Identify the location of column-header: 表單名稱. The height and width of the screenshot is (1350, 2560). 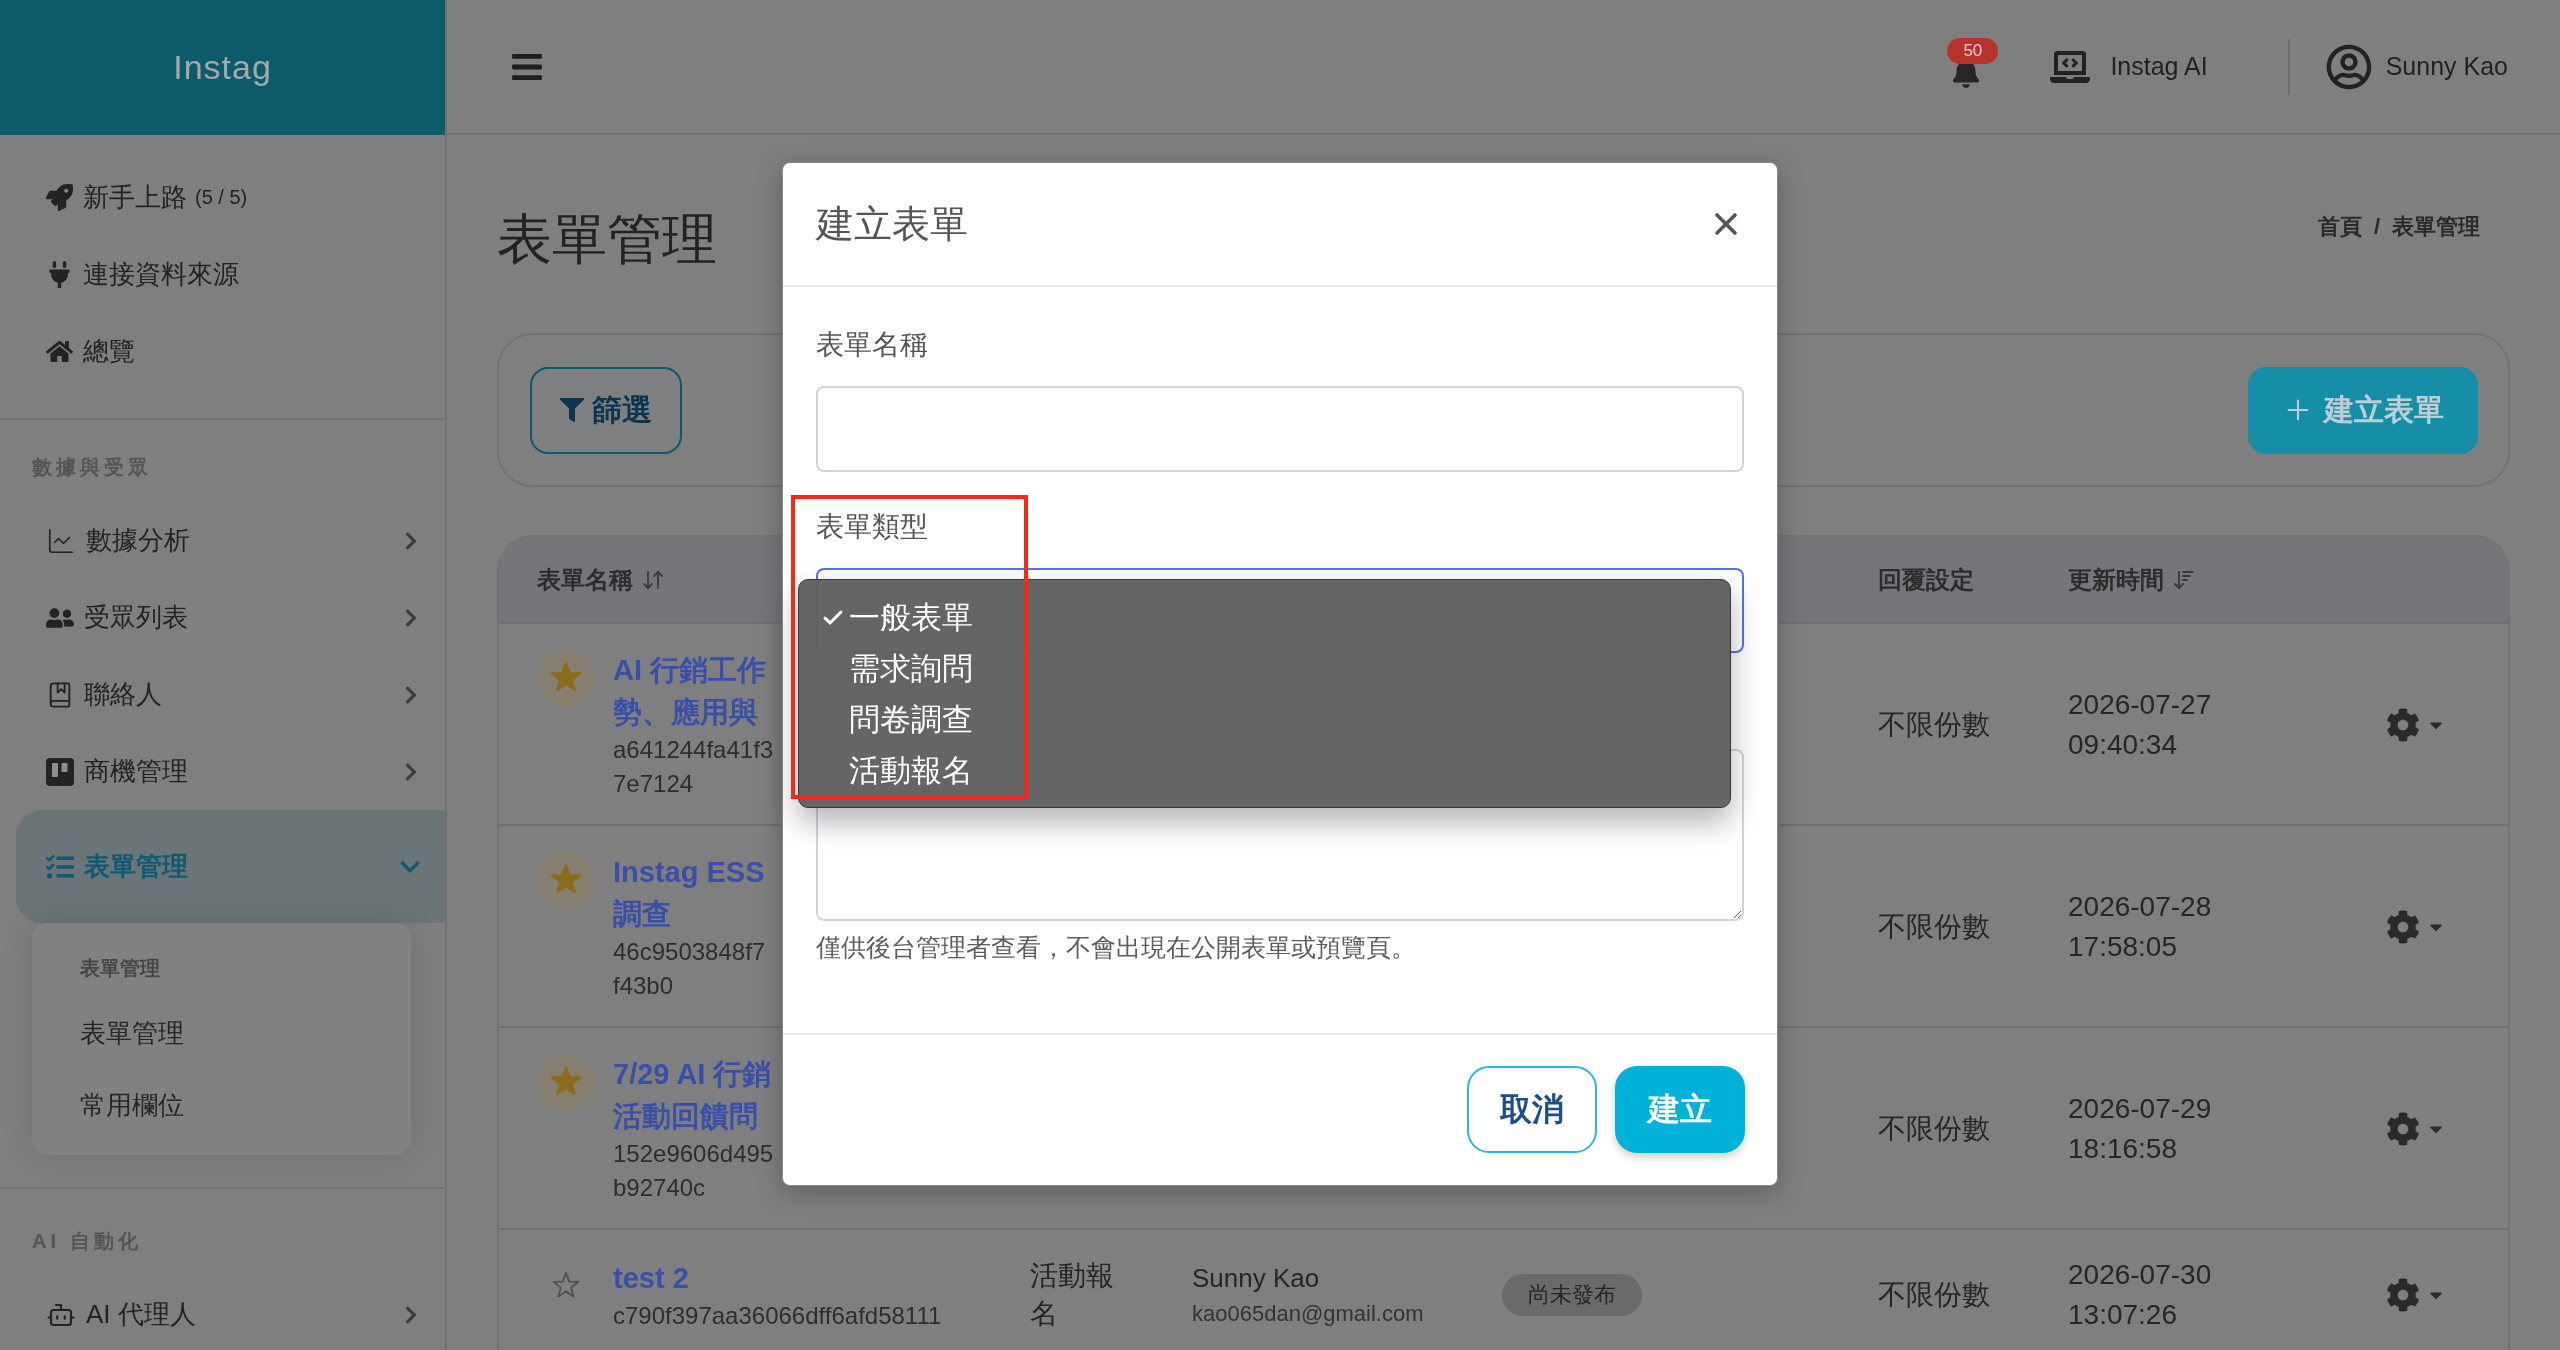
(601, 579).